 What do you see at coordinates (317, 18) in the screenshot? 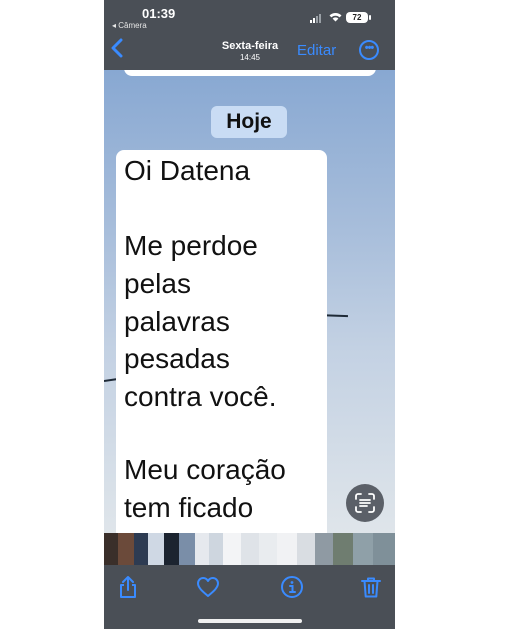
I see `signal-icon` at bounding box center [317, 18].